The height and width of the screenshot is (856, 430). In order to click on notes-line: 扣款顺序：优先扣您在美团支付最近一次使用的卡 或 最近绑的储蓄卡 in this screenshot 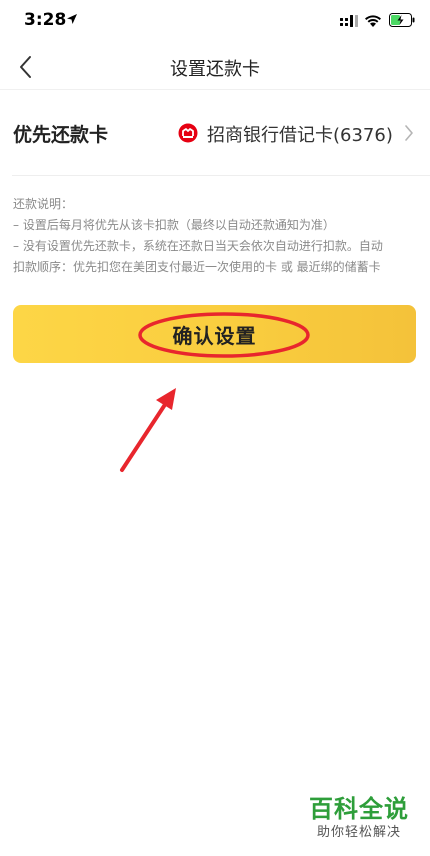, I will do `click(197, 267)`.